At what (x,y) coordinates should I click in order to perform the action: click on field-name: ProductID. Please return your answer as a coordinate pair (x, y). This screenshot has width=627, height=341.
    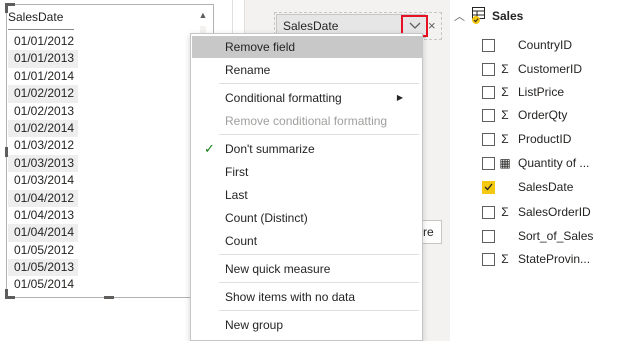
    Looking at the image, I should click on (545, 139).